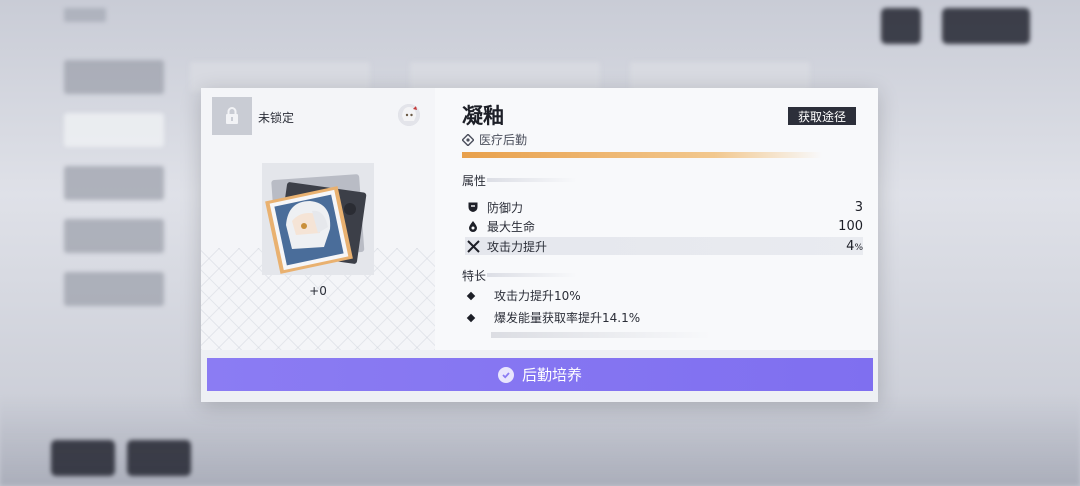 Image resolution: width=1080 pixels, height=486 pixels. Describe the element at coordinates (567, 318) in the screenshot. I see `trait-text: 爆发能量获取率提升14.1%` at that location.